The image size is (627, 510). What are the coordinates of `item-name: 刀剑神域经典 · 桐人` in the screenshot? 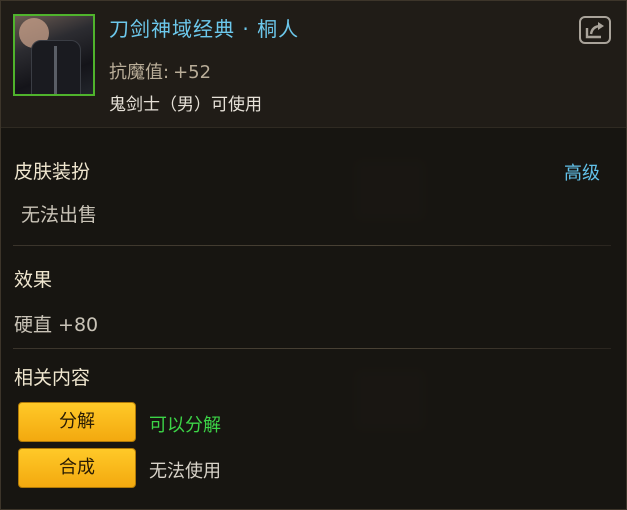 It's located at (204, 29).